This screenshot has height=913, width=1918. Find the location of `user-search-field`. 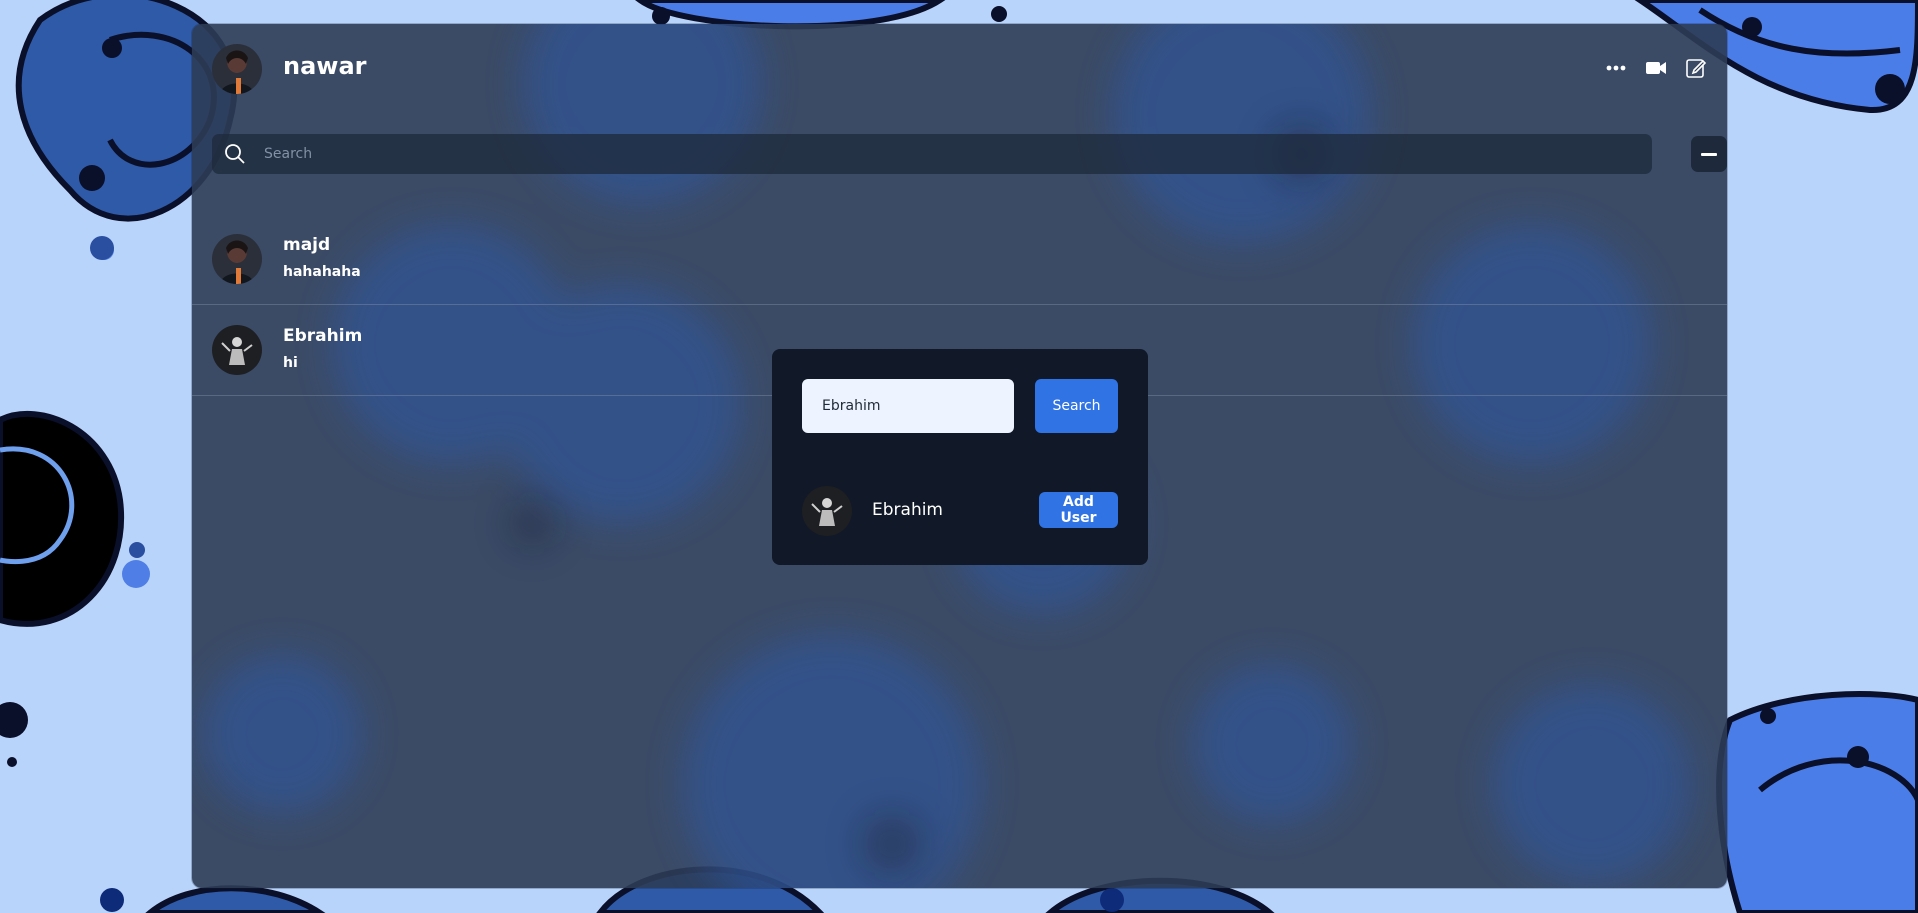

user-search-field is located at coordinates (908, 406).